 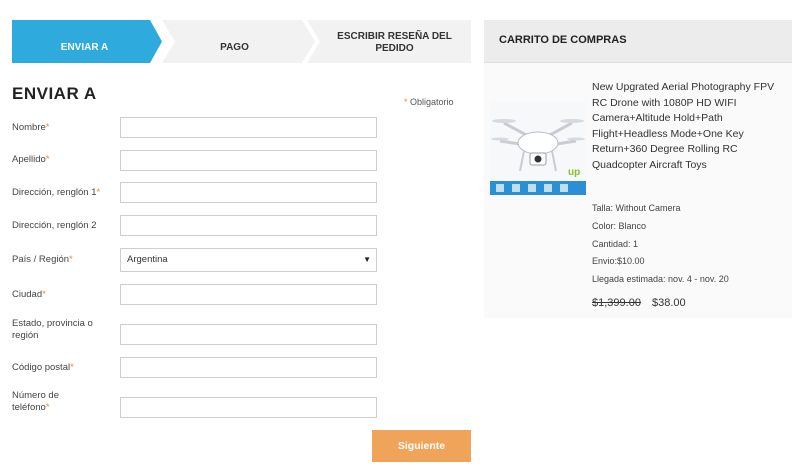 I want to click on product-quantity: Cantidad: 1, so click(x=615, y=244).